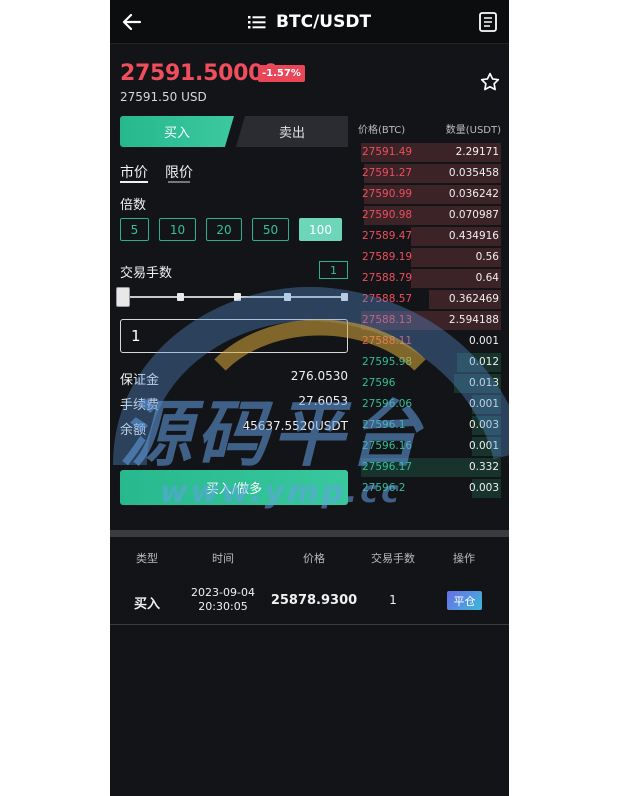 This screenshot has height=796, width=619. Describe the element at coordinates (234, 403) in the screenshot. I see `fee-row: 手续费 27.6053` at that location.